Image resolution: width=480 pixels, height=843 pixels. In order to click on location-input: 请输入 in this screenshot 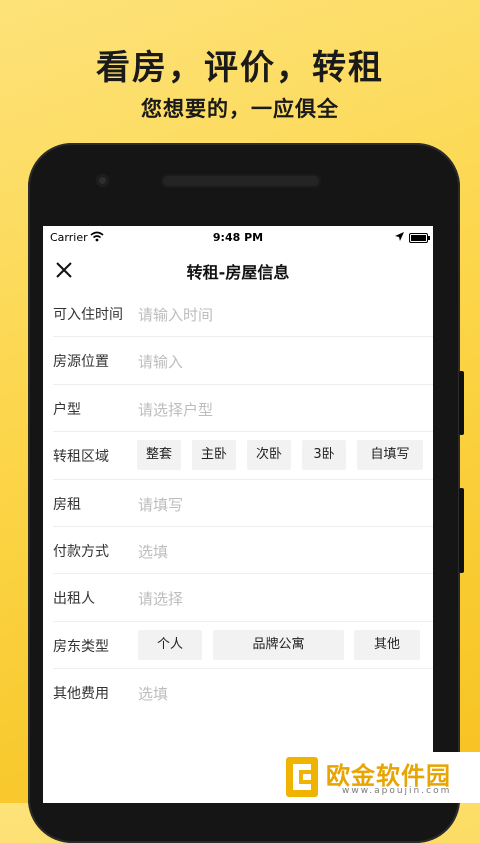, I will do `click(160, 361)`.